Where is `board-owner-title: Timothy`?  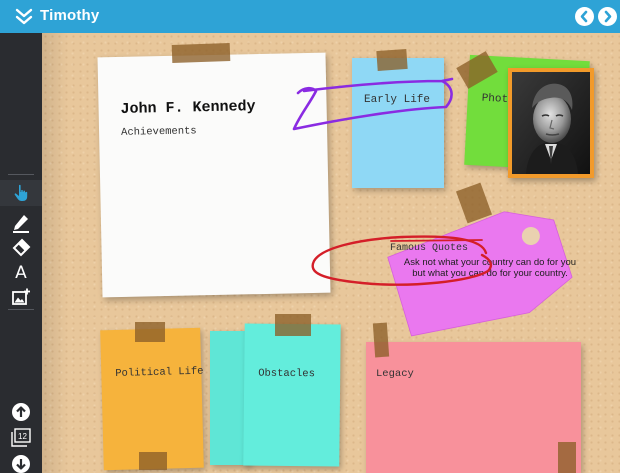 board-owner-title: Timothy is located at coordinates (70, 15).